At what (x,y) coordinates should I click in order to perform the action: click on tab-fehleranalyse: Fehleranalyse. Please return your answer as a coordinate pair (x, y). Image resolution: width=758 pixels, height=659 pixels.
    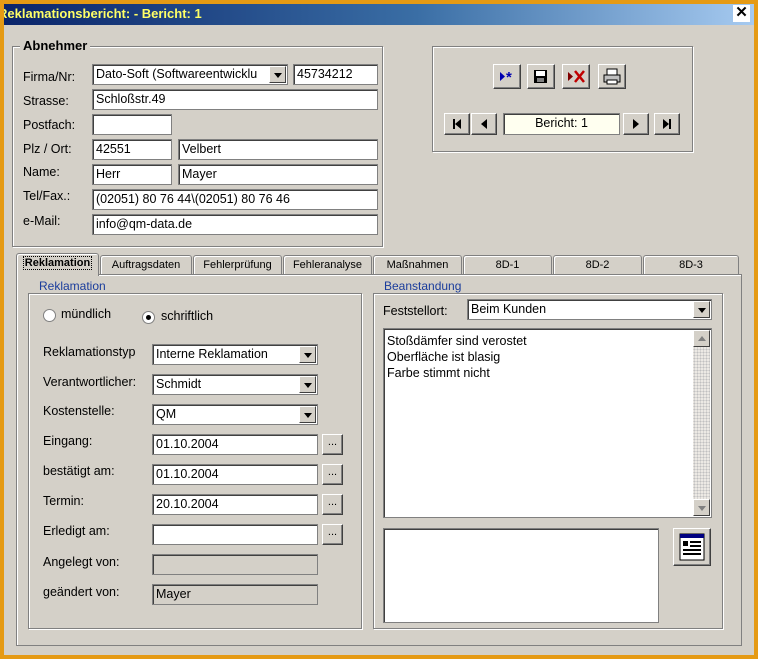
    Looking at the image, I should click on (327, 265).